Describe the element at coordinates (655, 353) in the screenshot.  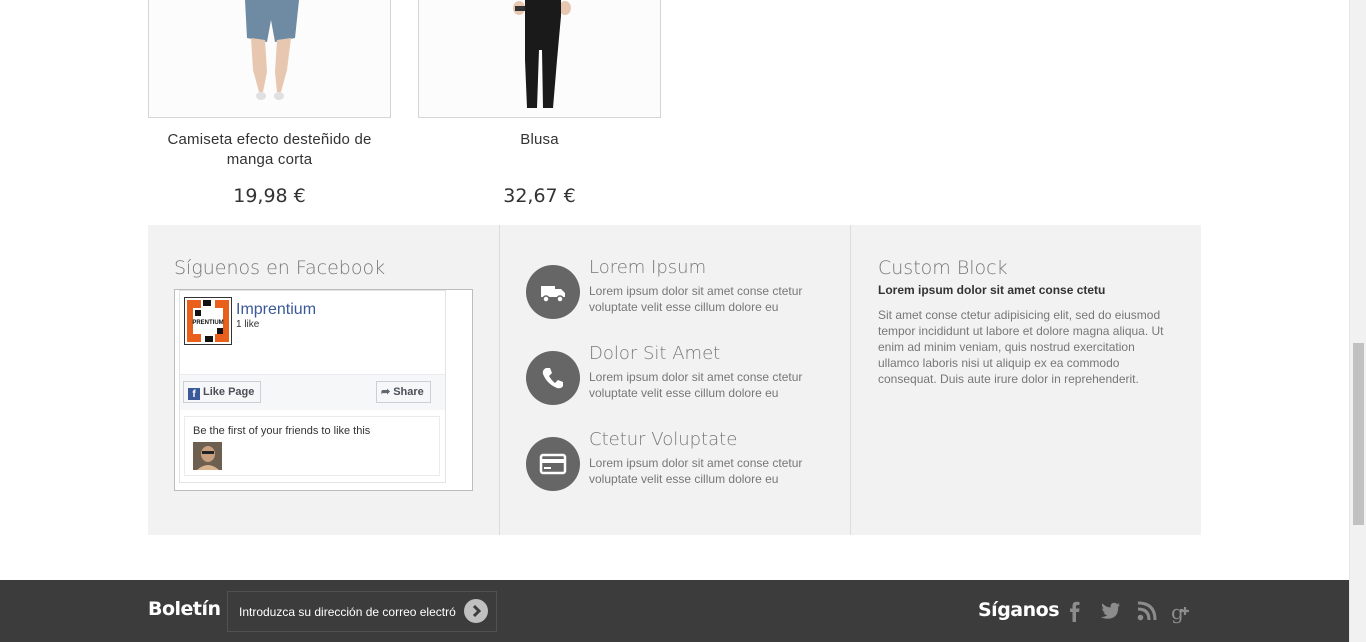
I see `feature-title: Dolor Sit Amet` at that location.